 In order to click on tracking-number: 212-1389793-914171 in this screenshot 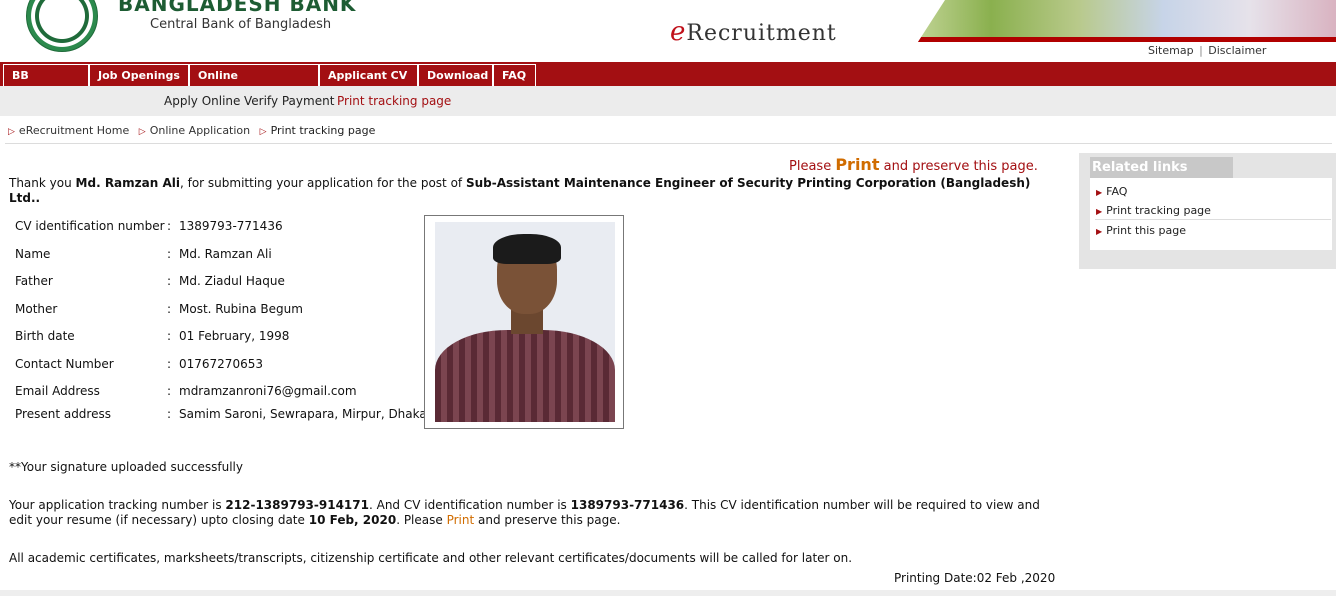, I will do `click(297, 505)`.